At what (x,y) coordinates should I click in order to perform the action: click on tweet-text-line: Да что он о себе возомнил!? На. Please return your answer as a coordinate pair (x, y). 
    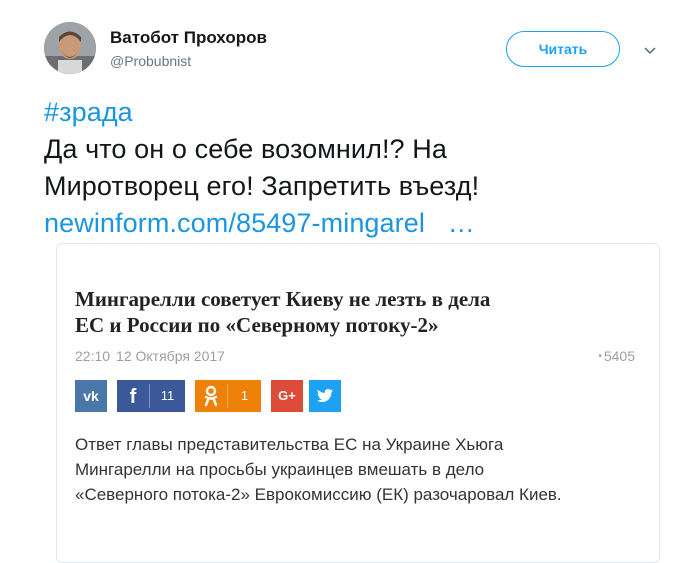
    Looking at the image, I should click on (245, 149).